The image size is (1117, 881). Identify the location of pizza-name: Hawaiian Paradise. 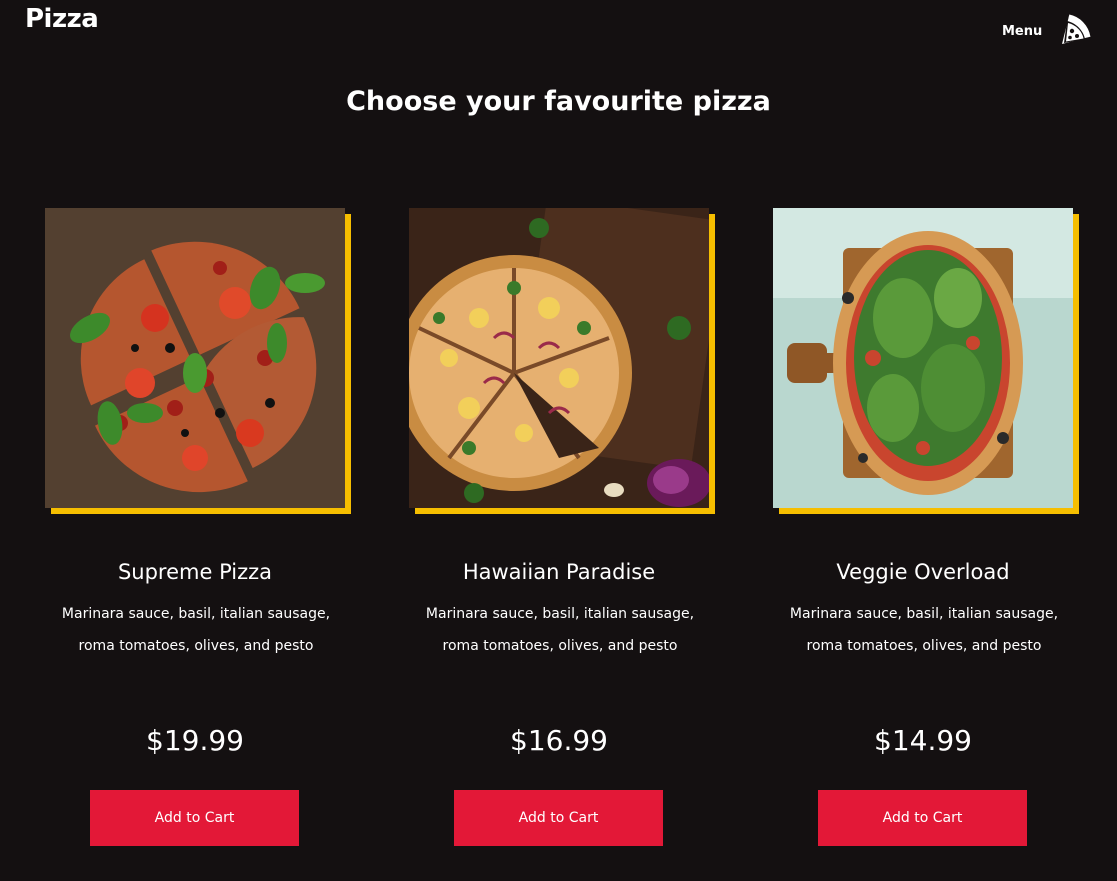
(559, 572).